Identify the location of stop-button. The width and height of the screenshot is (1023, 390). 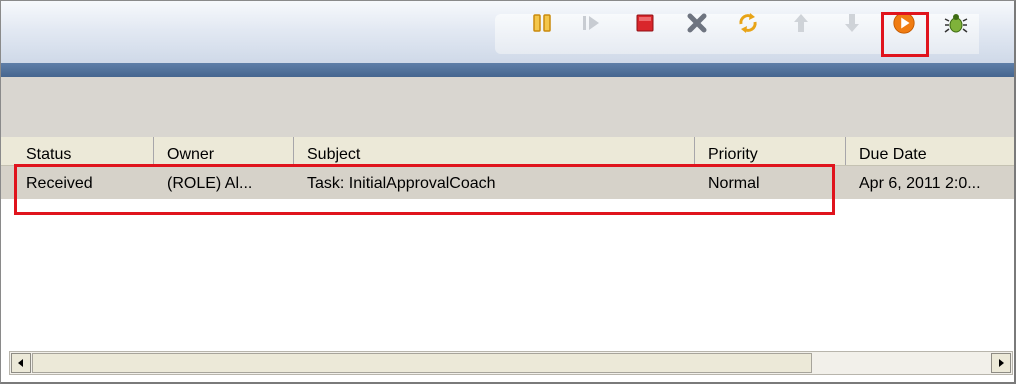
(645, 23).